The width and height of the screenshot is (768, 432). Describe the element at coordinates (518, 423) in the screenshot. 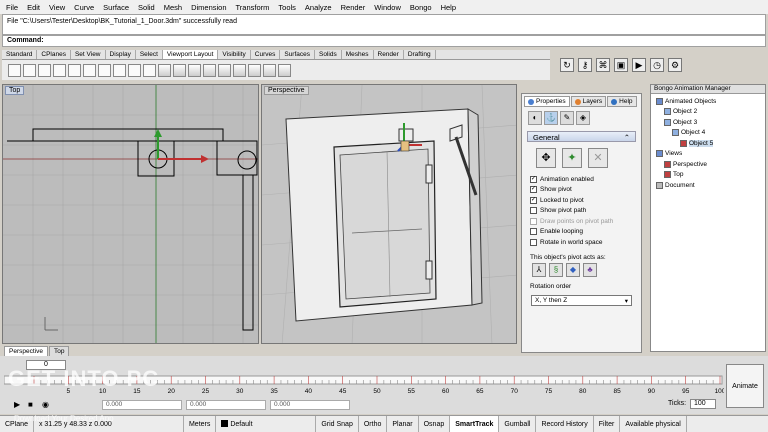

I see `status-toggle-gumball: Gumball` at that location.